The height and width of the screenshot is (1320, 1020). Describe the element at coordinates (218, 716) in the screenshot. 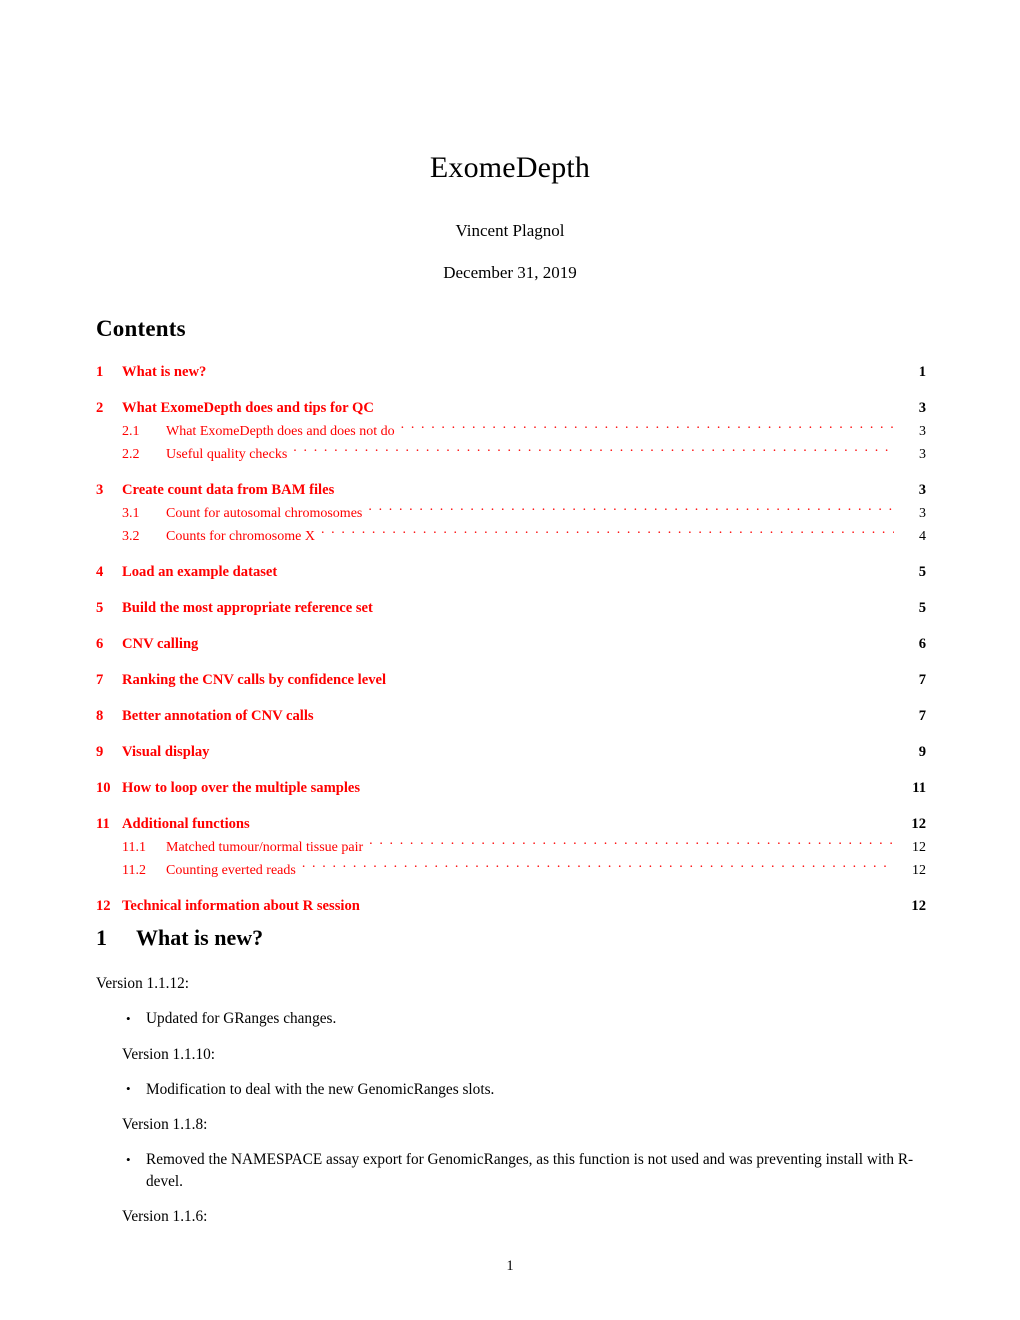

I see `toc-entry-label: Better annotation of CNV calls` at that location.